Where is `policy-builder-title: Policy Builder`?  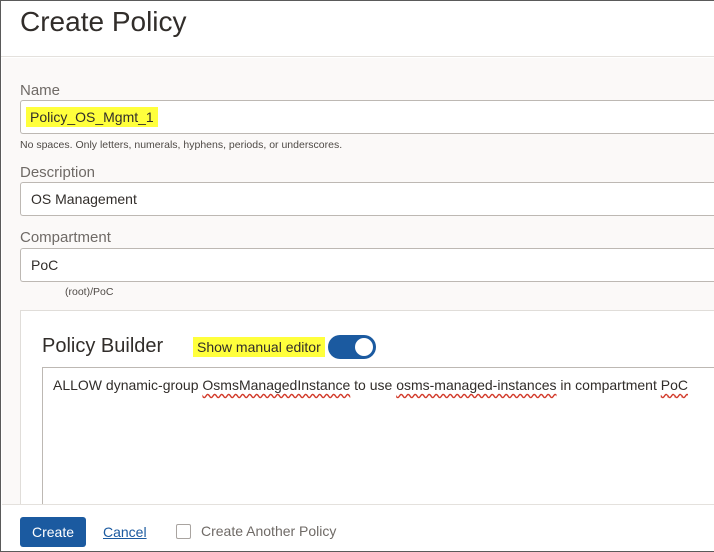 policy-builder-title: Policy Builder is located at coordinates (103, 346).